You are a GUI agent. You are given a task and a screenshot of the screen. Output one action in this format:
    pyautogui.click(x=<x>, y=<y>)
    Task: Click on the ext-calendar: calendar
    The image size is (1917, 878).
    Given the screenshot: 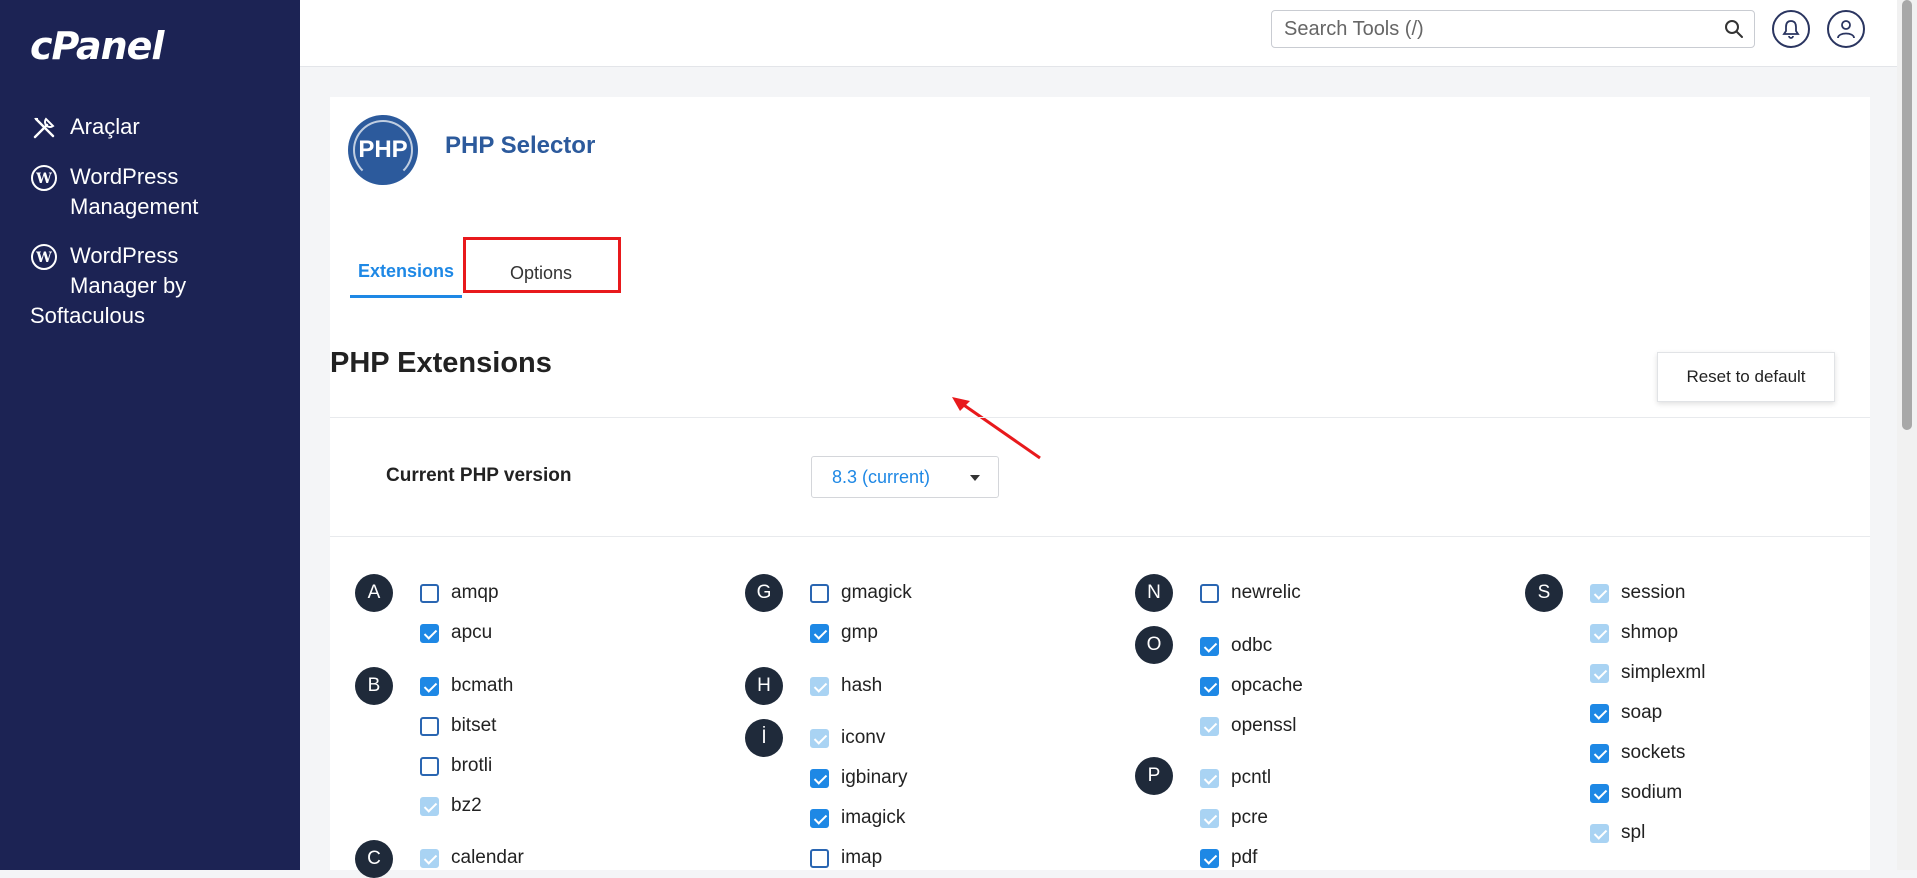 What is the action you would take?
    pyautogui.click(x=472, y=858)
    